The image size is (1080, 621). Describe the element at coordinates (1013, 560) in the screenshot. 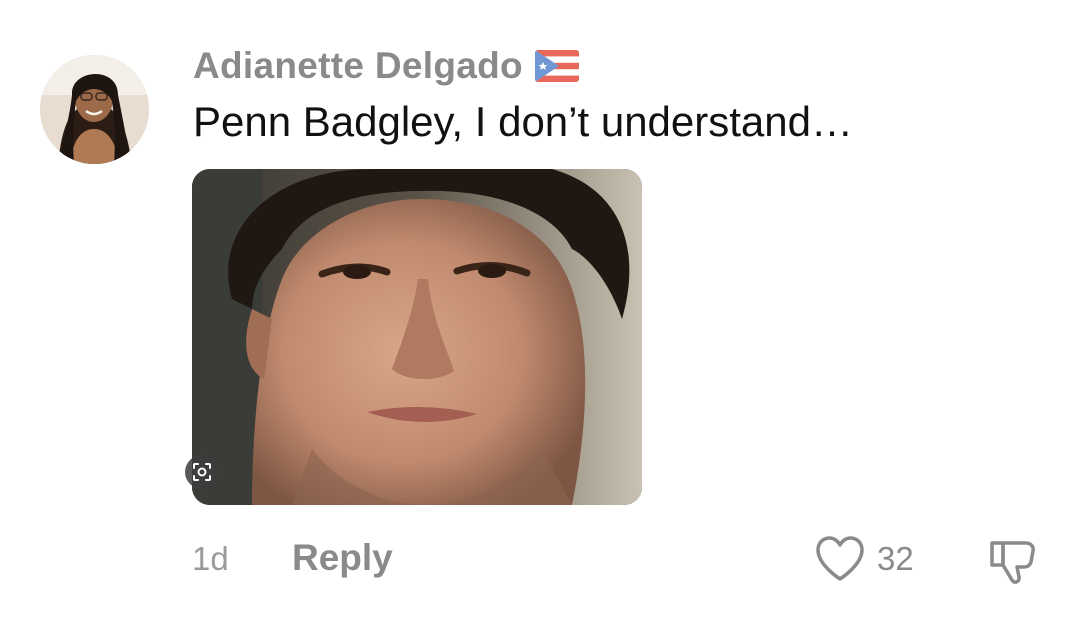

I see `thumbs-down-icon` at that location.